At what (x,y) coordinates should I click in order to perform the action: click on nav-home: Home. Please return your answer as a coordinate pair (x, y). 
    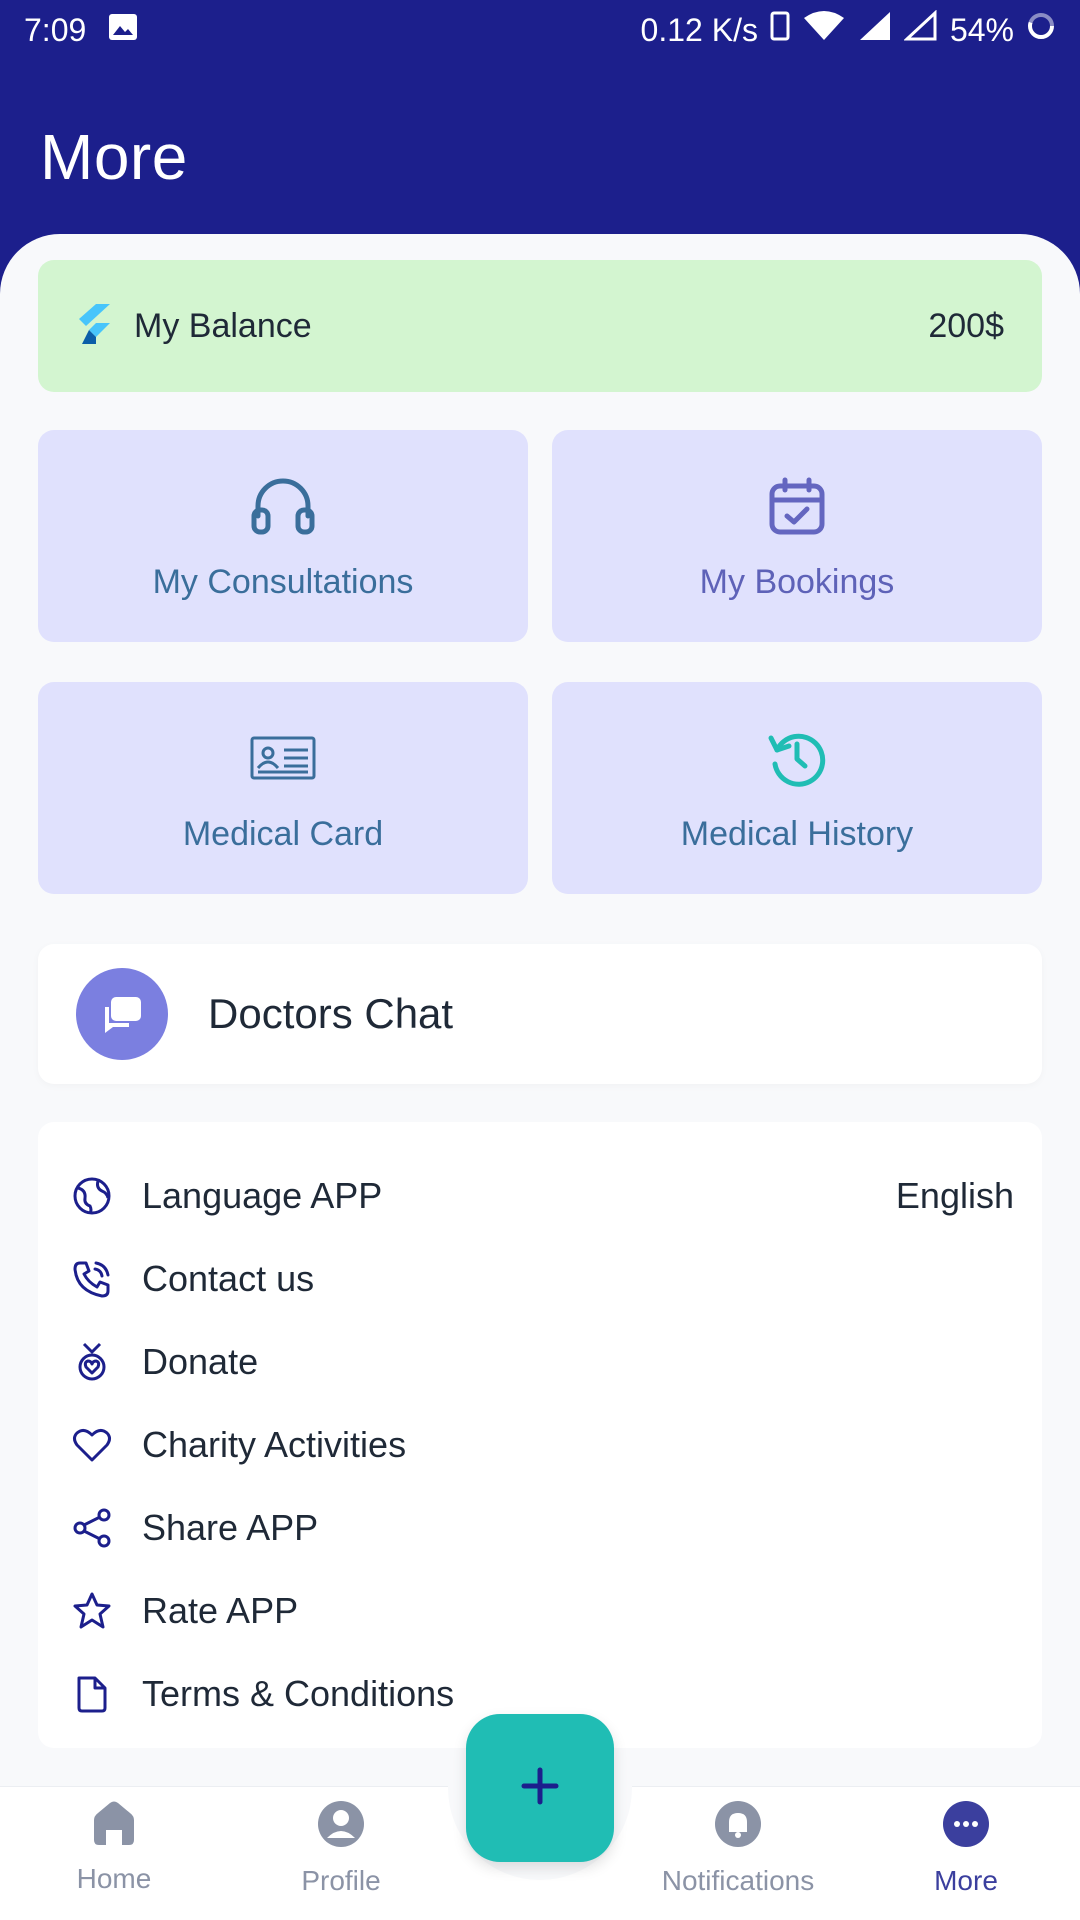
    Looking at the image, I should click on (114, 1847).